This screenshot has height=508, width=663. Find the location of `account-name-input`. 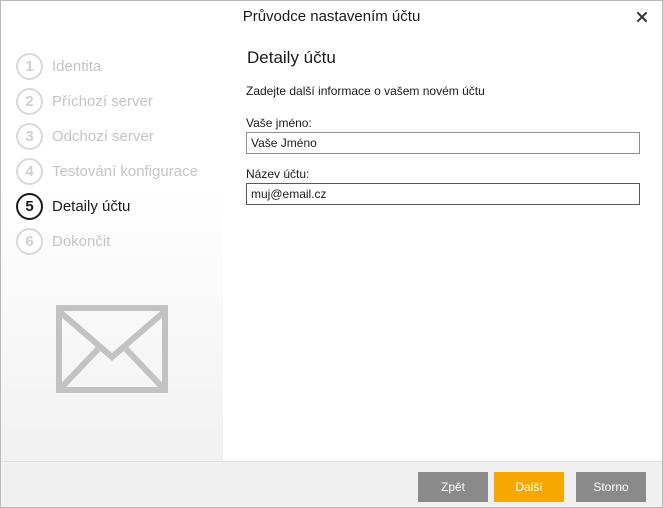

account-name-input is located at coordinates (443, 194).